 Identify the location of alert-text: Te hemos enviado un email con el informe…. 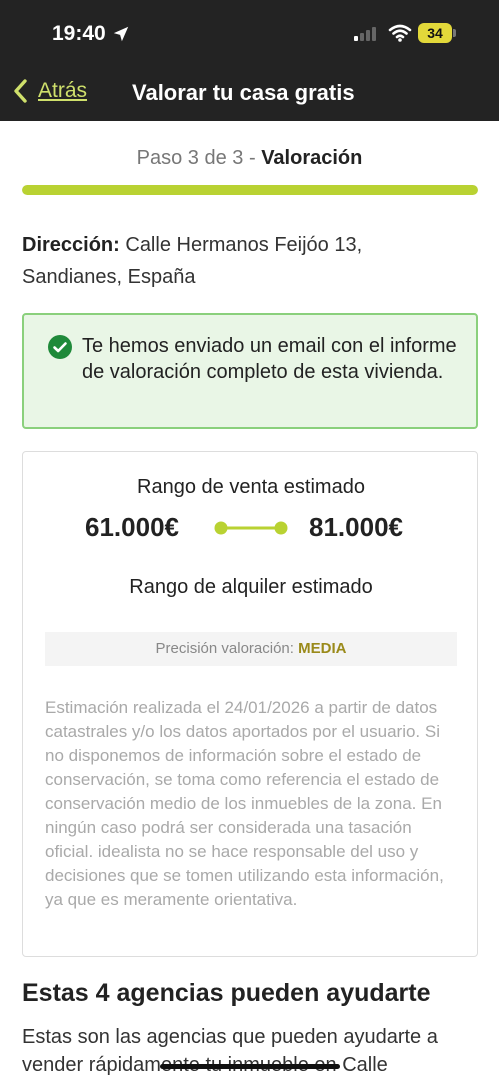
(269, 359).